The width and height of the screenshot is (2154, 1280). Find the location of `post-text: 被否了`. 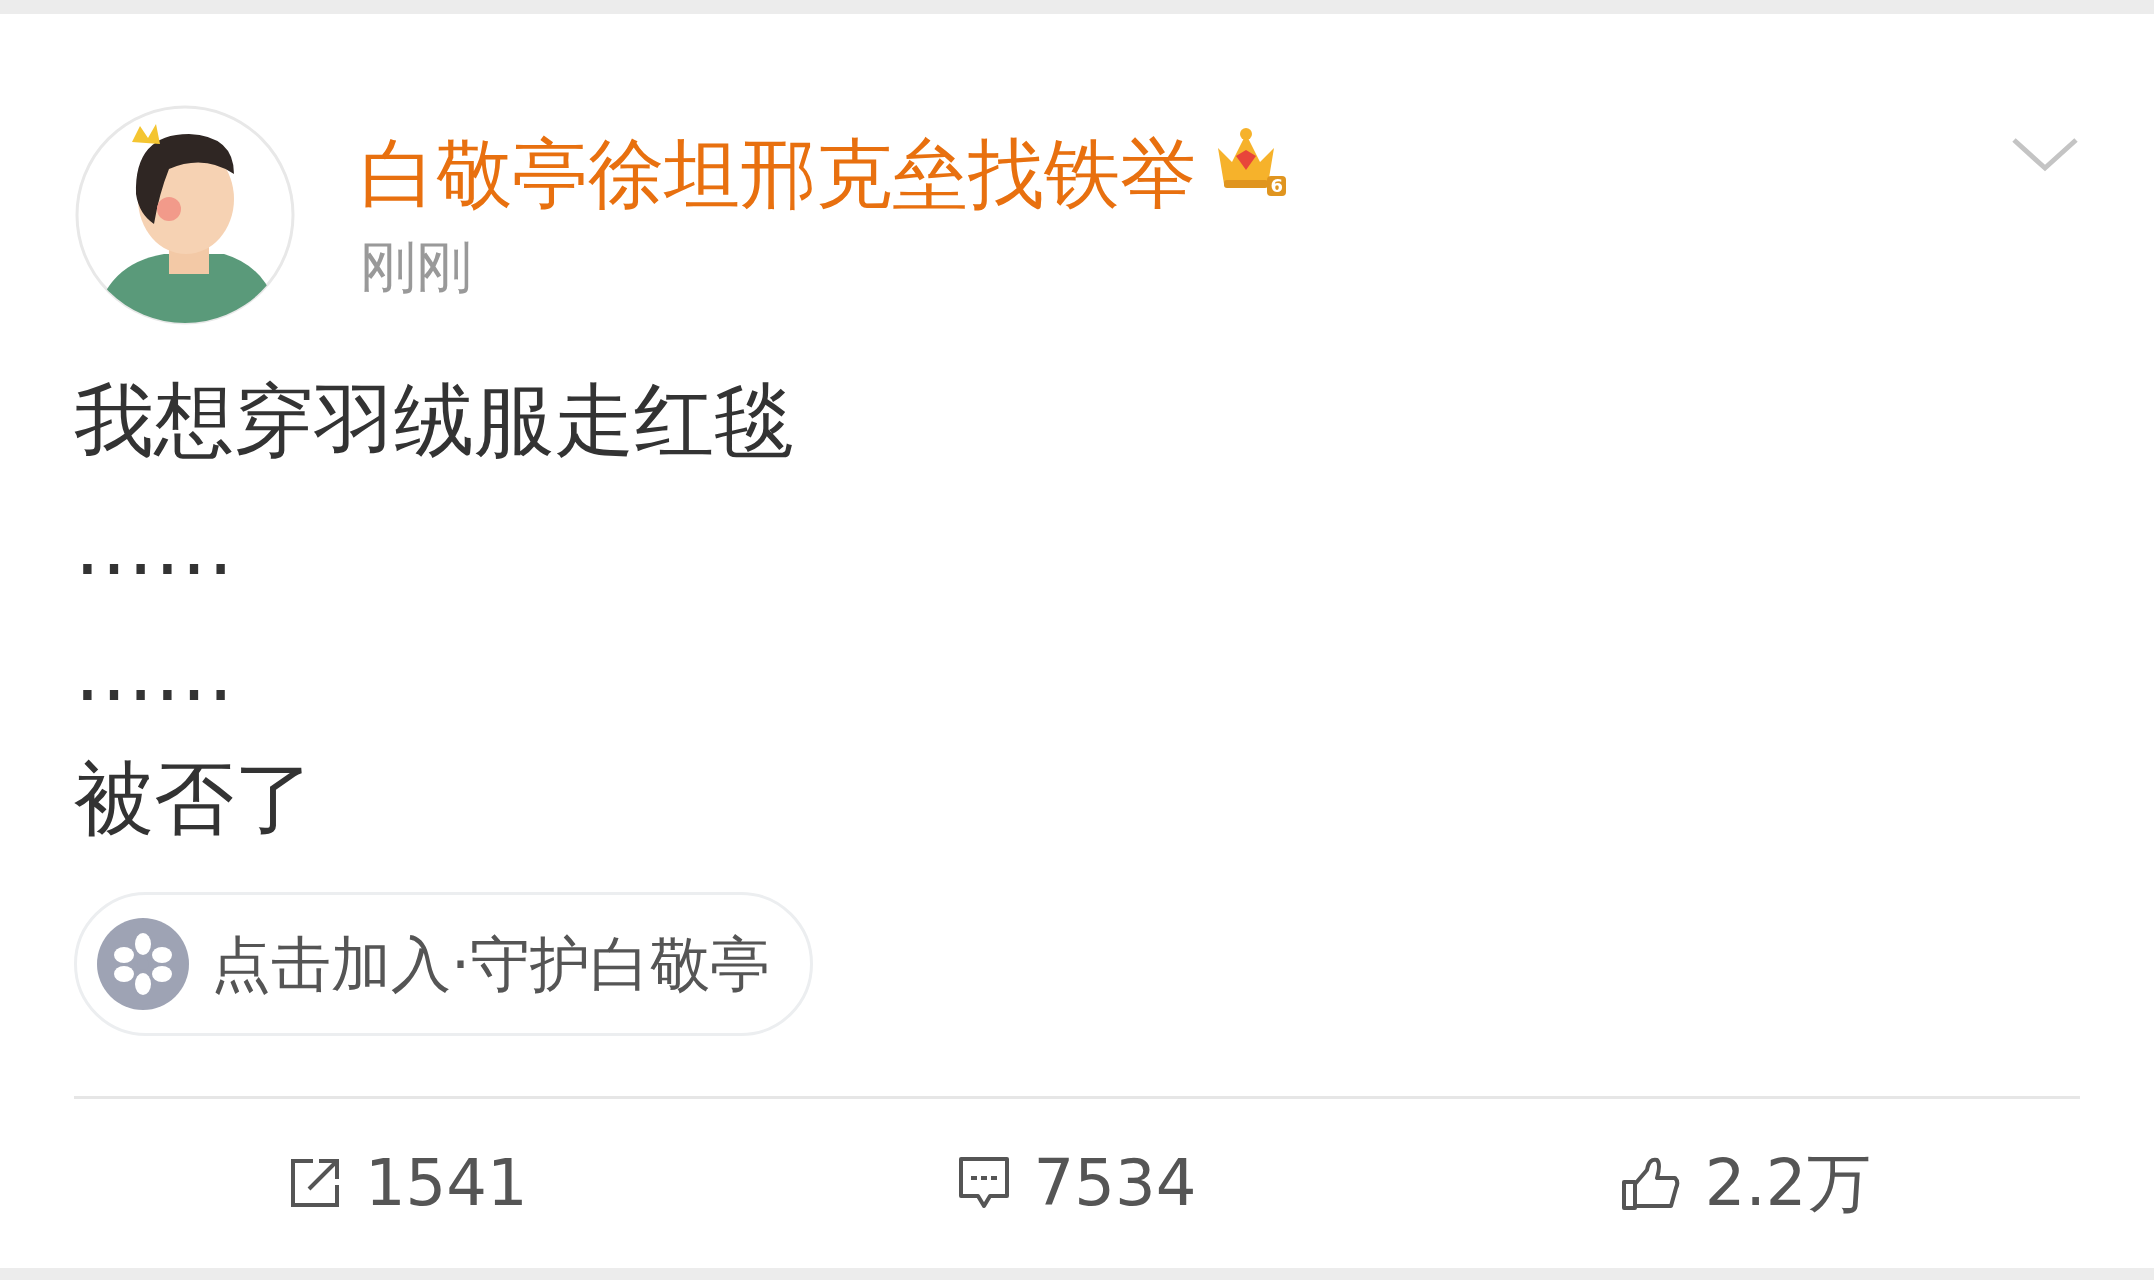

post-text: 被否了 is located at coordinates (194, 798).